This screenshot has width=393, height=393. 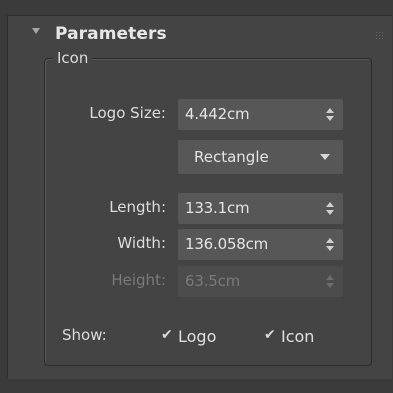 What do you see at coordinates (330, 244) in the screenshot?
I see `width-spin-arrows-icon` at bounding box center [330, 244].